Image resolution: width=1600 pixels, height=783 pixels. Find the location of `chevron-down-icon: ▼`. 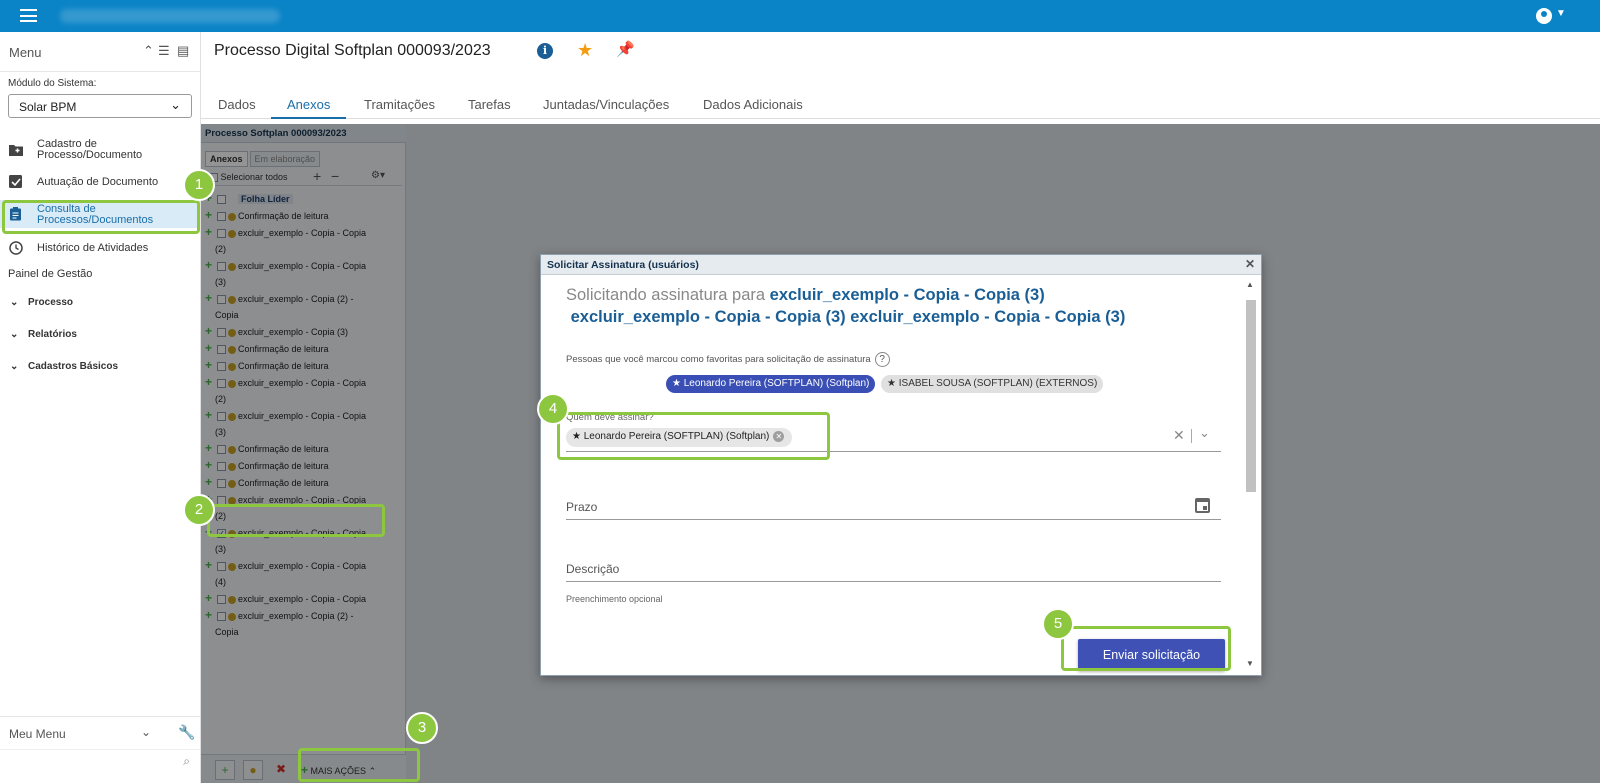

chevron-down-icon: ▼ is located at coordinates (1561, 13).